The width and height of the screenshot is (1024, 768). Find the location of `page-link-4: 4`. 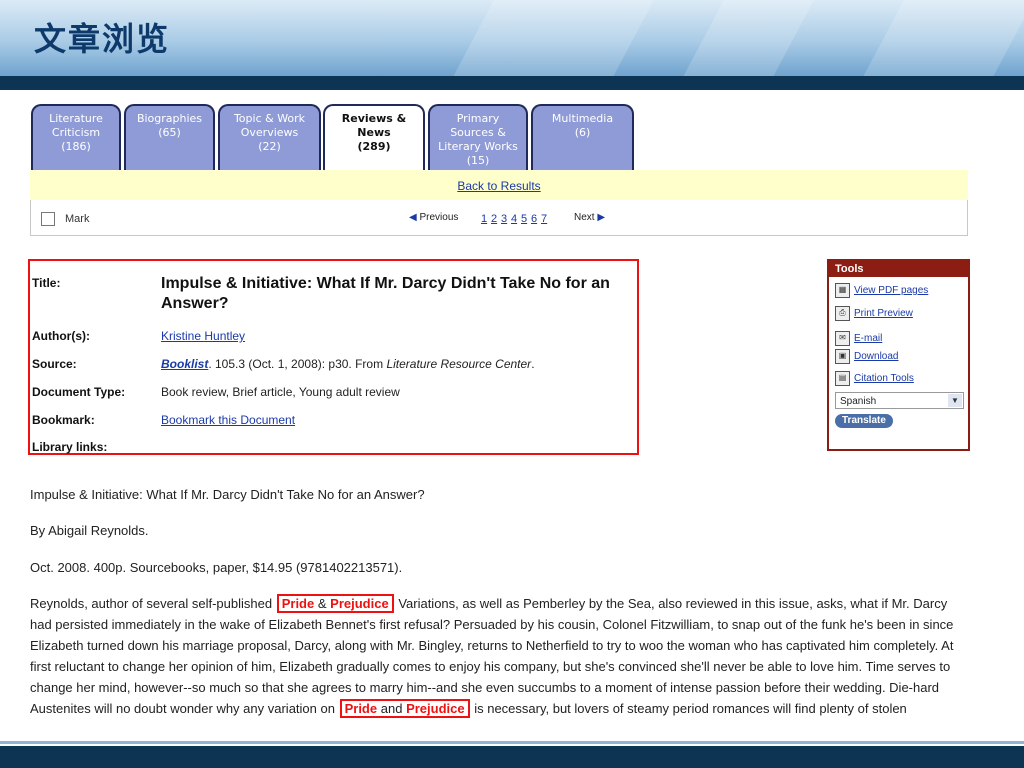

page-link-4: 4 is located at coordinates (514, 219).